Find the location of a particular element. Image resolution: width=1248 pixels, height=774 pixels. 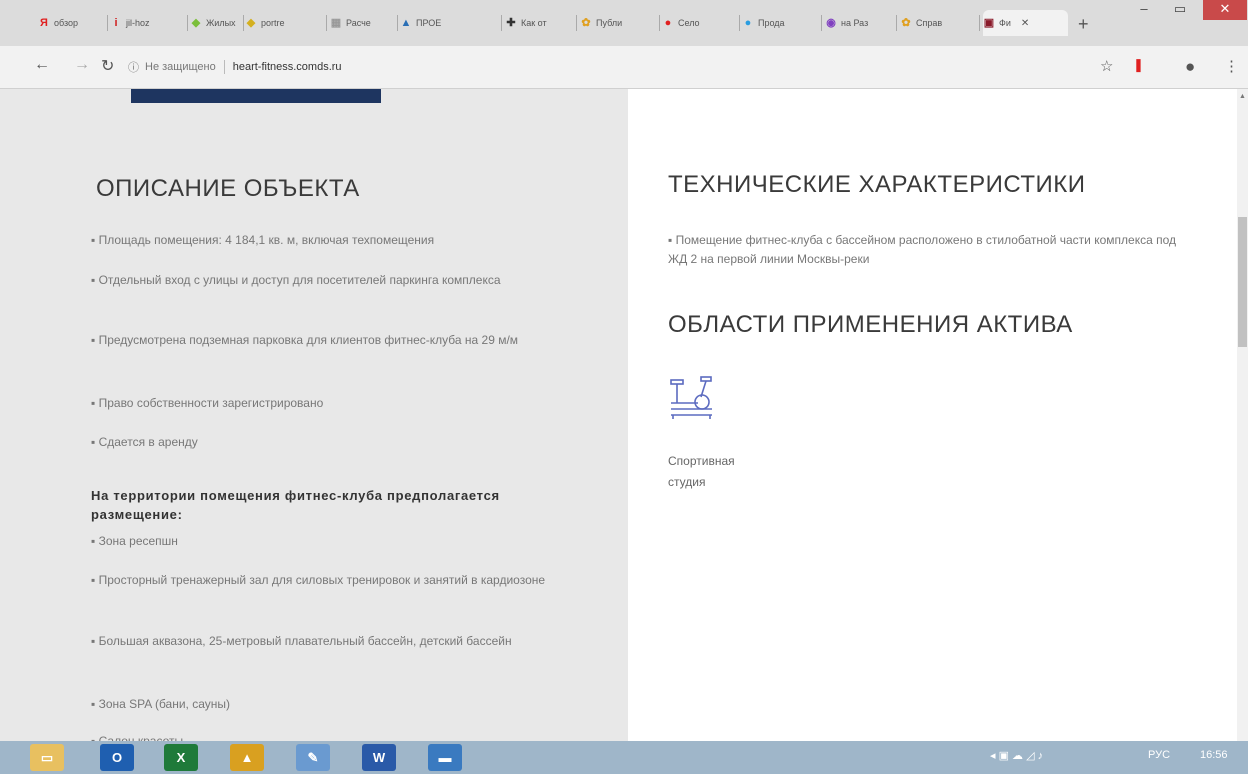

browser-tab: ✚ Как от is located at coordinates (541, 23).